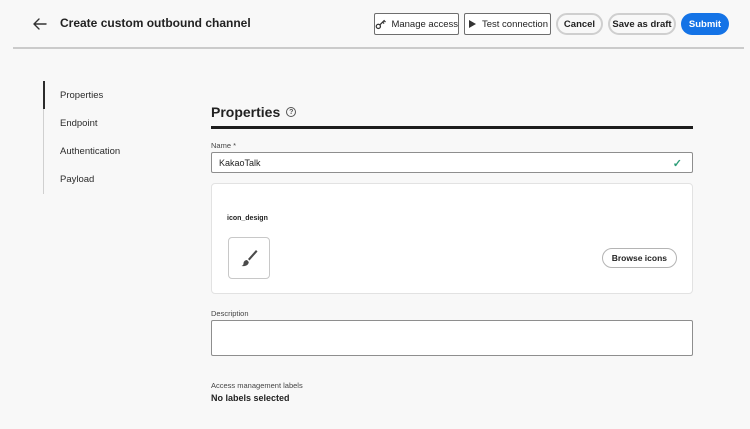 Image resolution: width=750 pixels, height=429 pixels. What do you see at coordinates (452, 338) in the screenshot?
I see `description-field` at bounding box center [452, 338].